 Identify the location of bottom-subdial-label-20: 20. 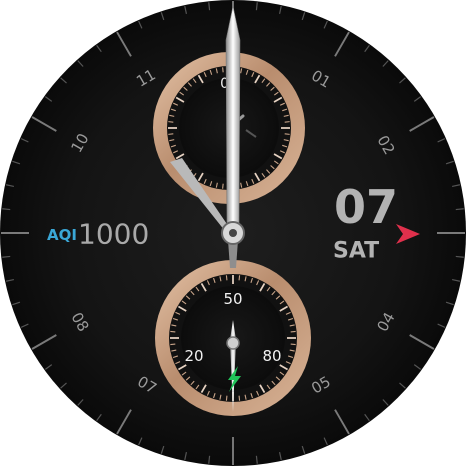
(193, 356).